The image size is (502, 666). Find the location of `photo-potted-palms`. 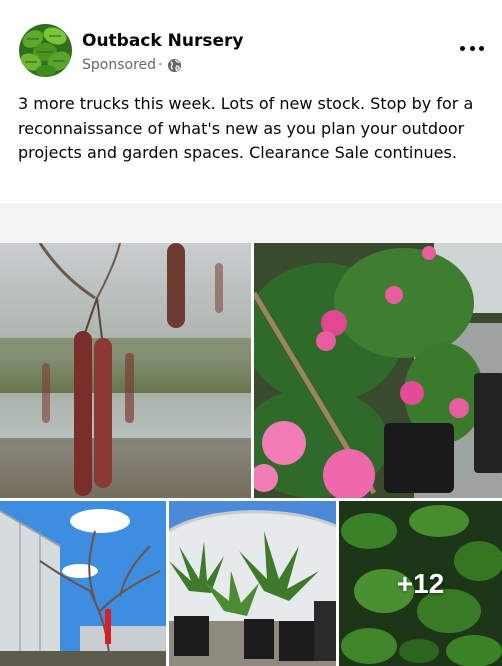

photo-potted-palms is located at coordinates (252, 583).